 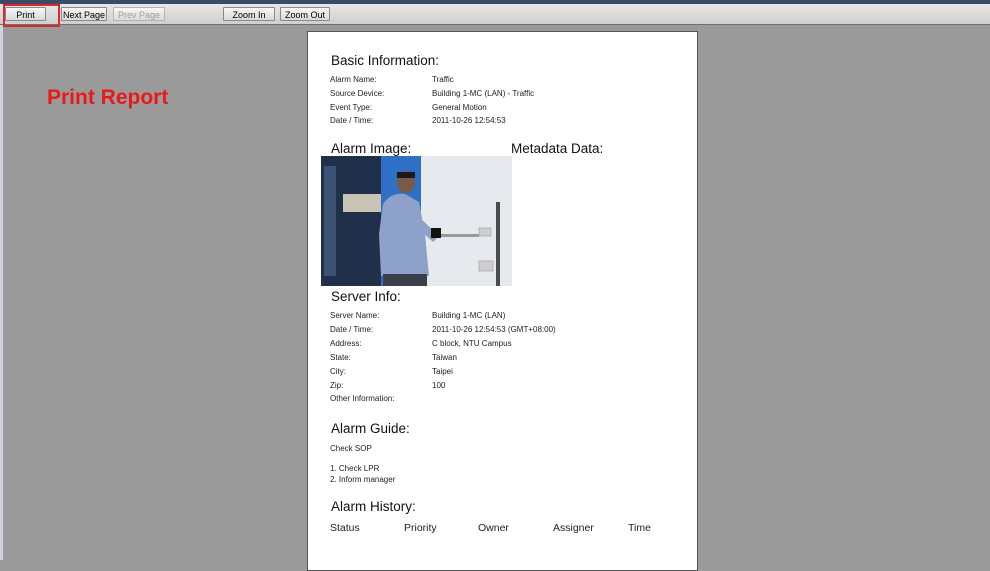 What do you see at coordinates (338, 371) in the screenshot?
I see `row-label: City:` at bounding box center [338, 371].